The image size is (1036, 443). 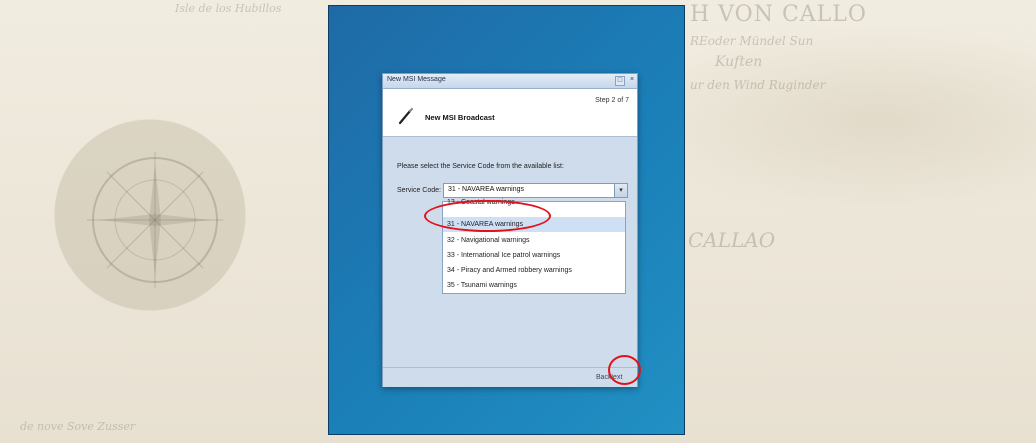 What do you see at coordinates (534, 285) in the screenshot?
I see `dropdown-option: 35 - Tsunami warnings` at bounding box center [534, 285].